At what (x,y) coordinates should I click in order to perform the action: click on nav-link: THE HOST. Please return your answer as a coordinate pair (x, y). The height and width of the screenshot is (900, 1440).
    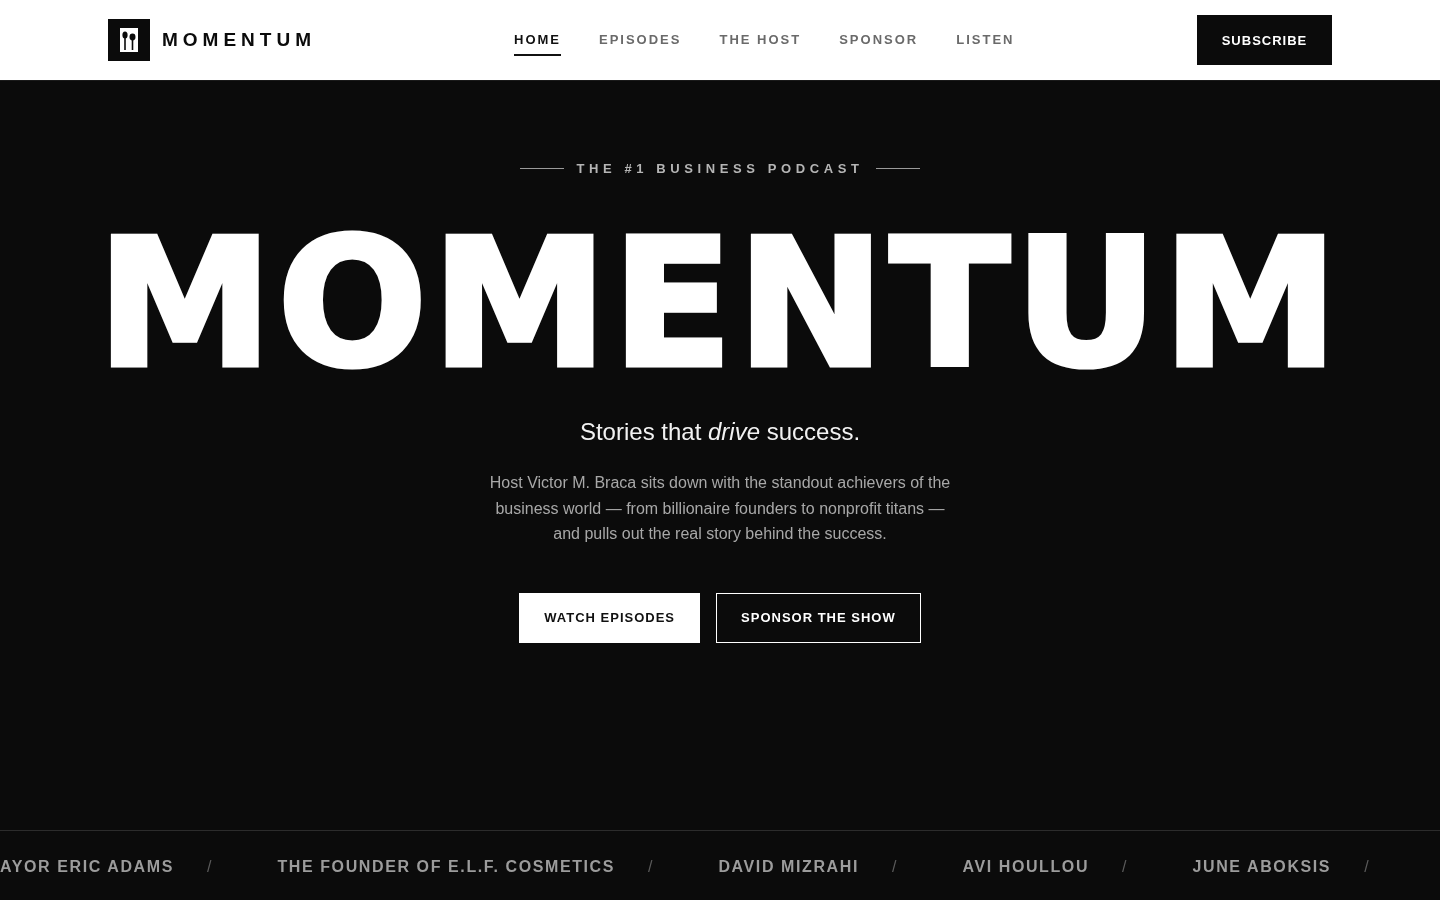
    Looking at the image, I should click on (760, 40).